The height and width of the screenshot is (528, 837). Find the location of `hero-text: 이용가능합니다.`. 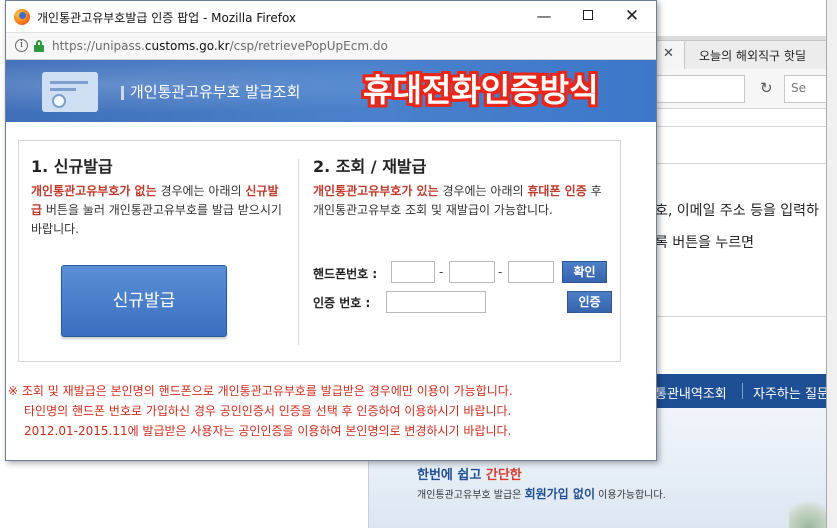

hero-text: 이용가능합니다. is located at coordinates (630, 495).